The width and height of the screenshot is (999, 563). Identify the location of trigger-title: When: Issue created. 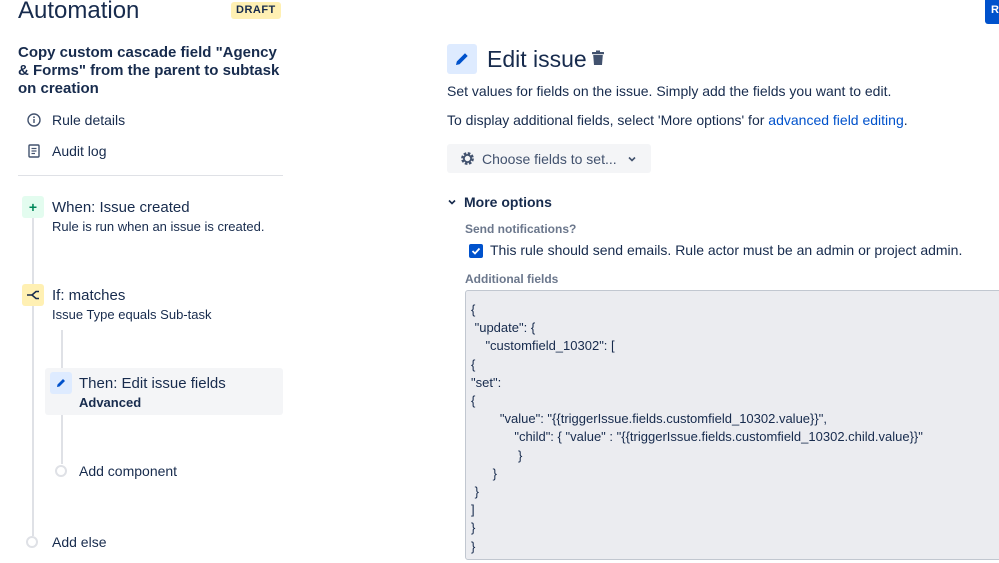
(121, 207).